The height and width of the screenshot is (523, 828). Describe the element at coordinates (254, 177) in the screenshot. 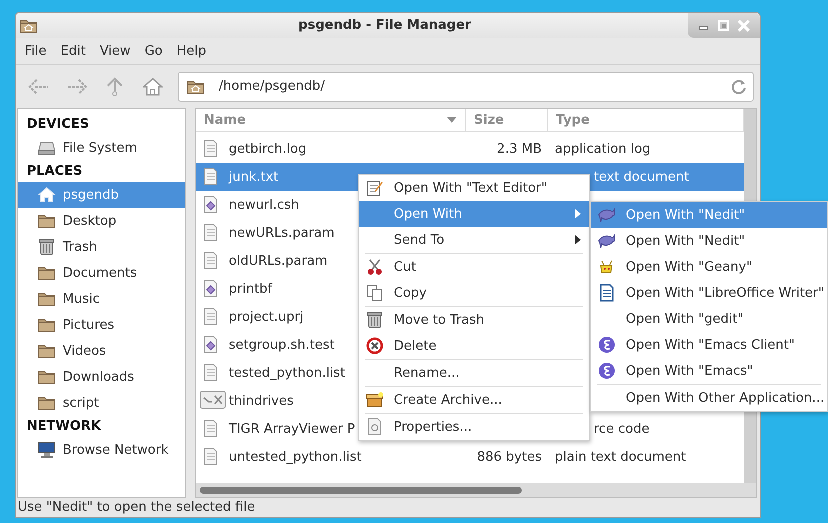

I see `file-name: junk.txt` at that location.